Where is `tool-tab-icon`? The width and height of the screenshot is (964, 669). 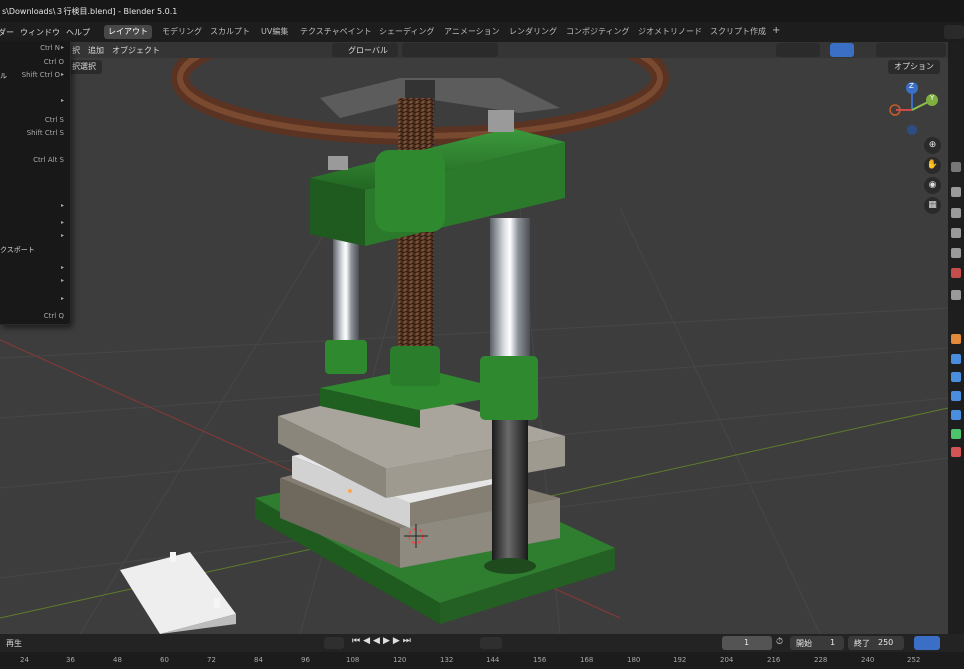 tool-tab-icon is located at coordinates (956, 167).